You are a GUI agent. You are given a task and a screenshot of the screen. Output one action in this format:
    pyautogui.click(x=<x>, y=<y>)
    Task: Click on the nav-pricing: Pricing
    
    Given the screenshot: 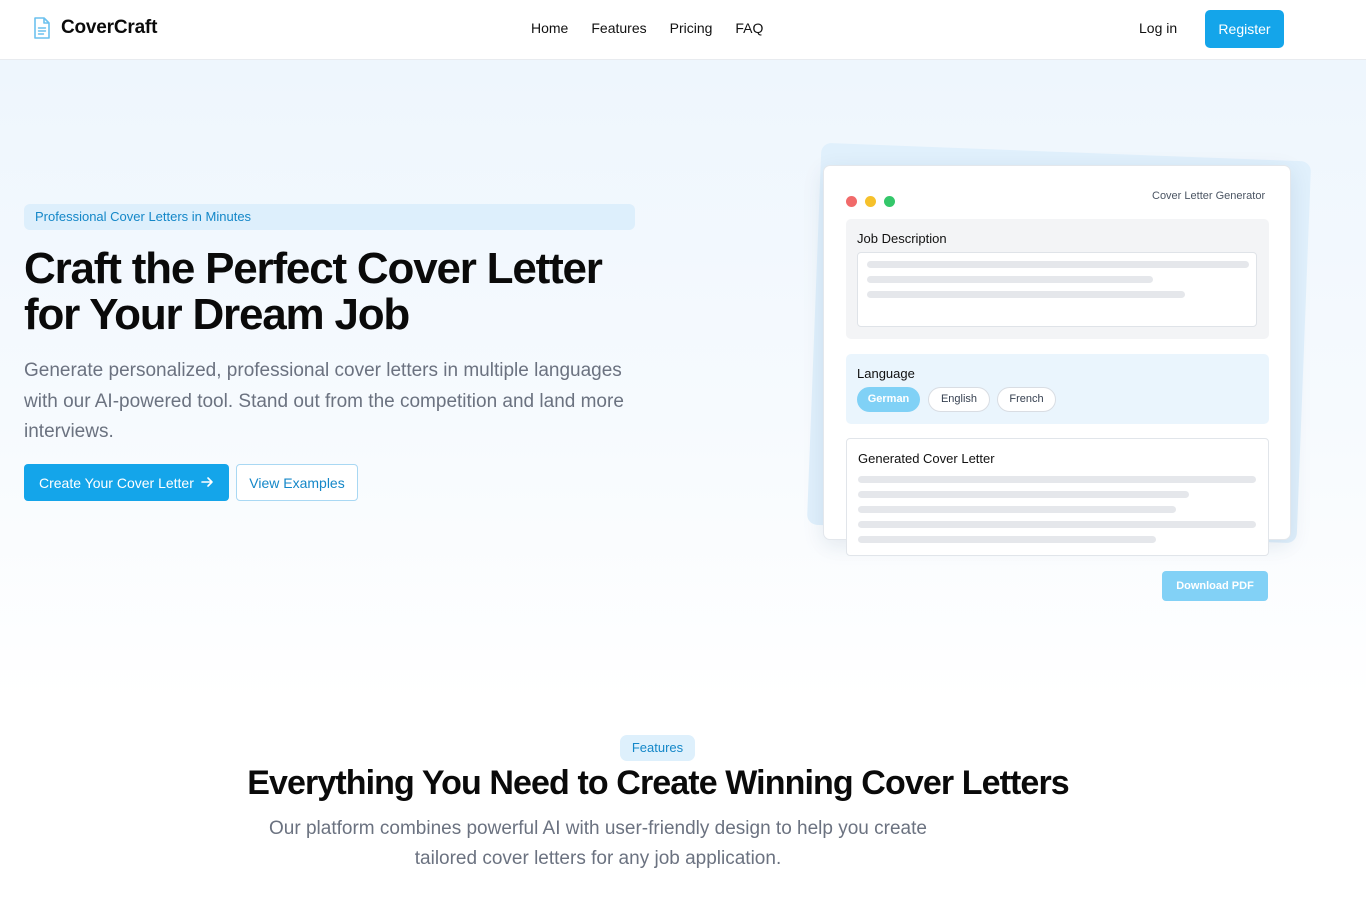 What is the action you would take?
    pyautogui.click(x=691, y=28)
    